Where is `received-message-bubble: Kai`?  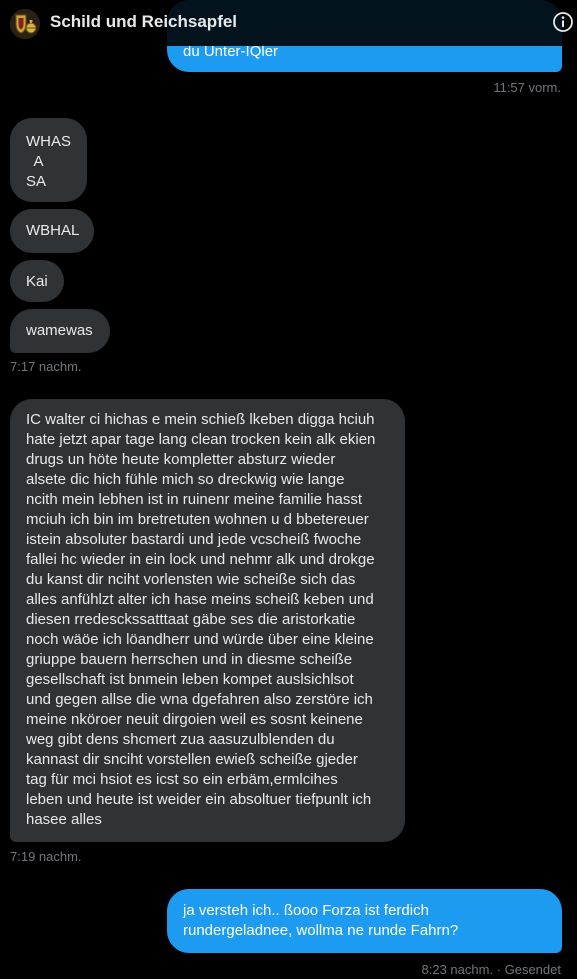 received-message-bubble: Kai is located at coordinates (37, 281).